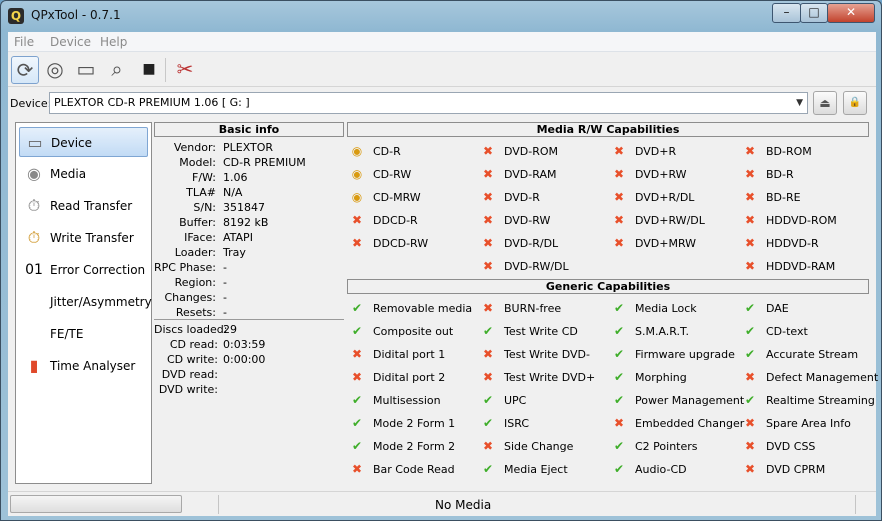  I want to click on generic-cap-item: ✖ Didital port 2, so click(414, 378).